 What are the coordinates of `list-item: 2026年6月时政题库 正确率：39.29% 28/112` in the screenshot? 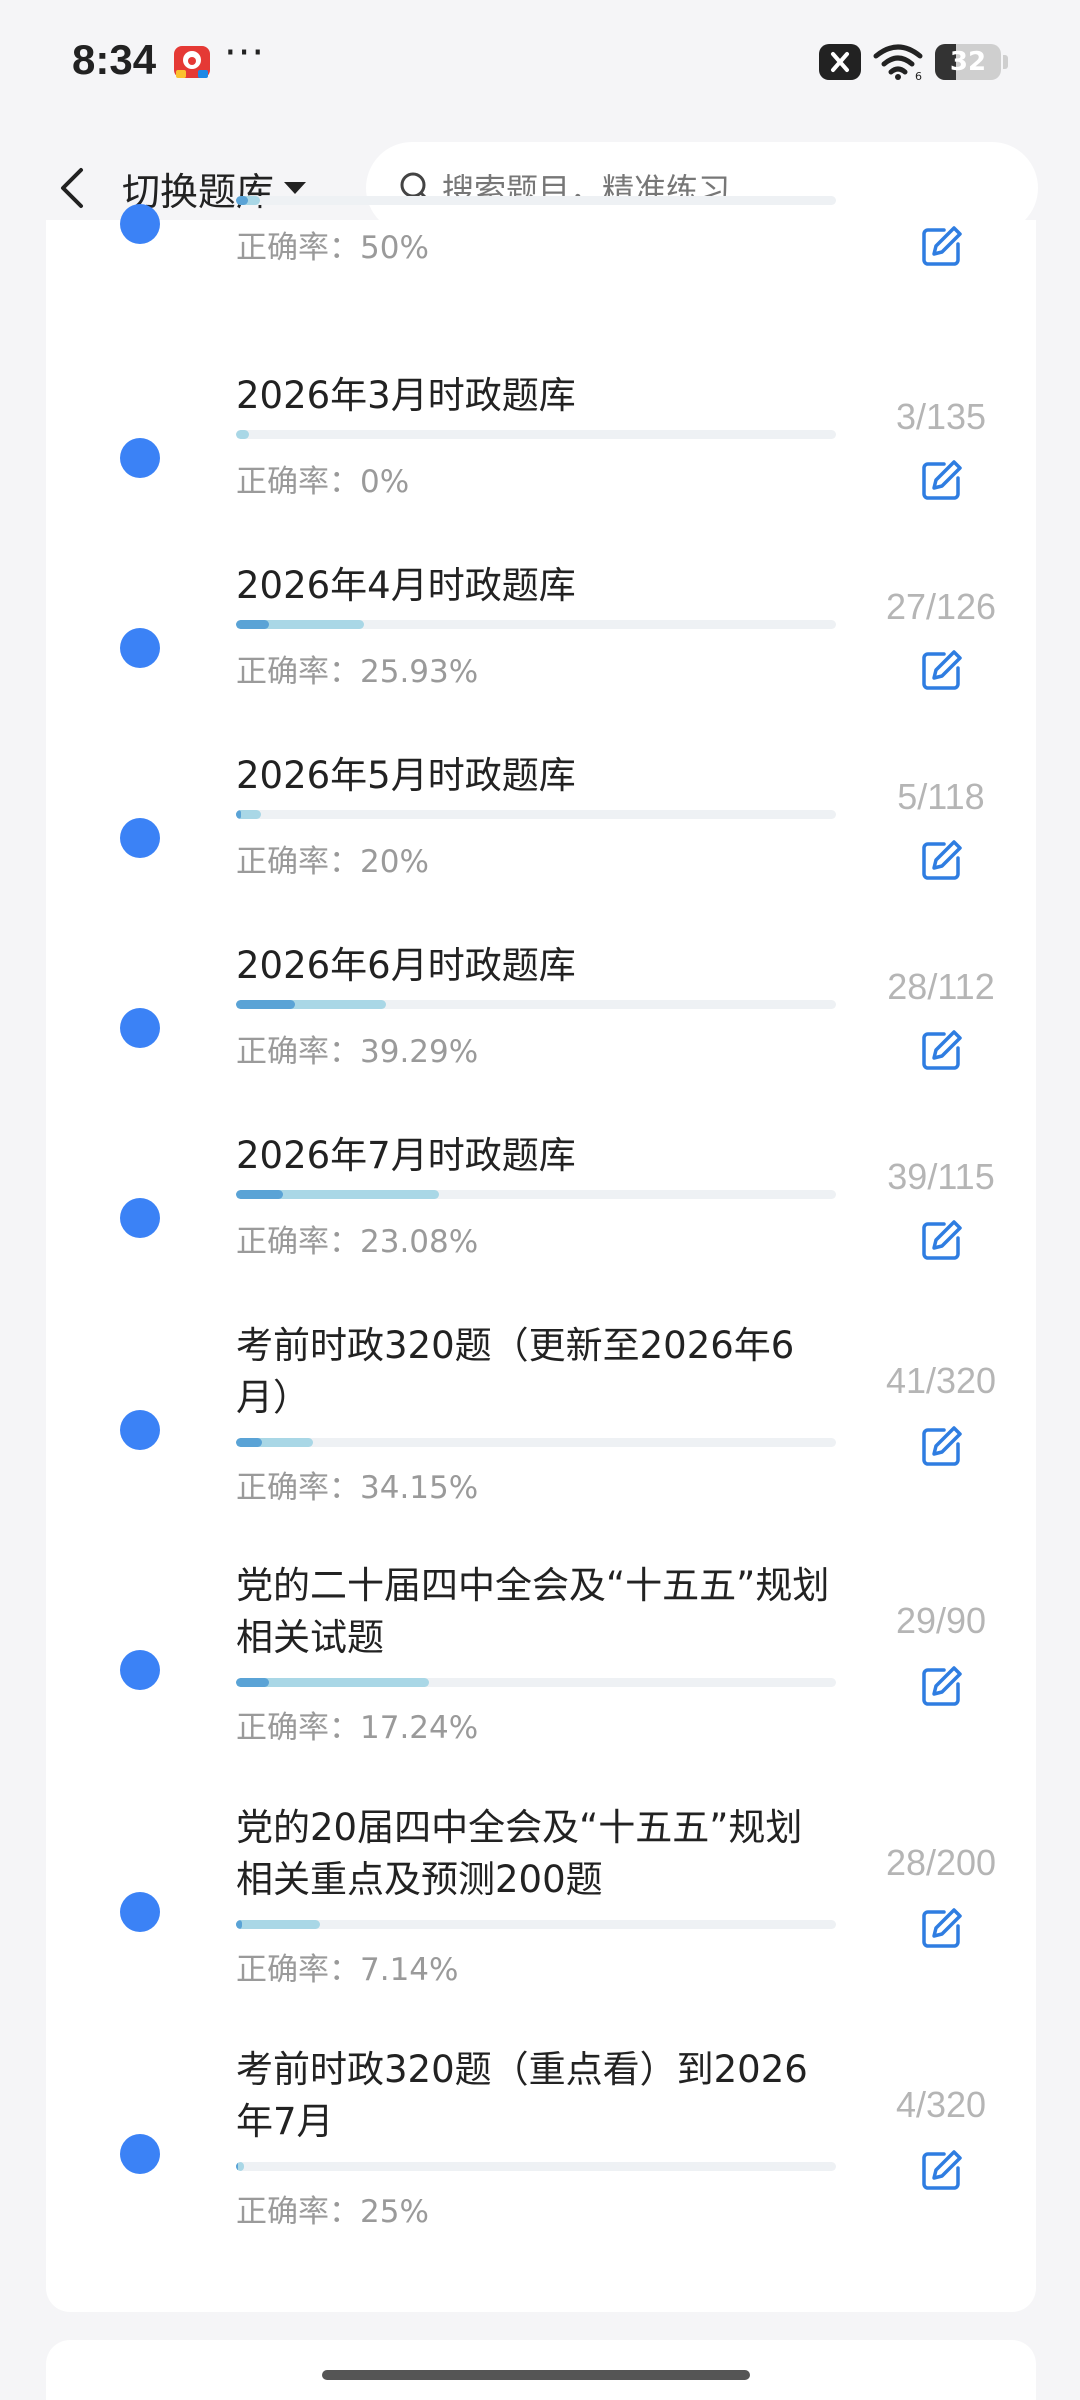 It's located at (541, 1030).